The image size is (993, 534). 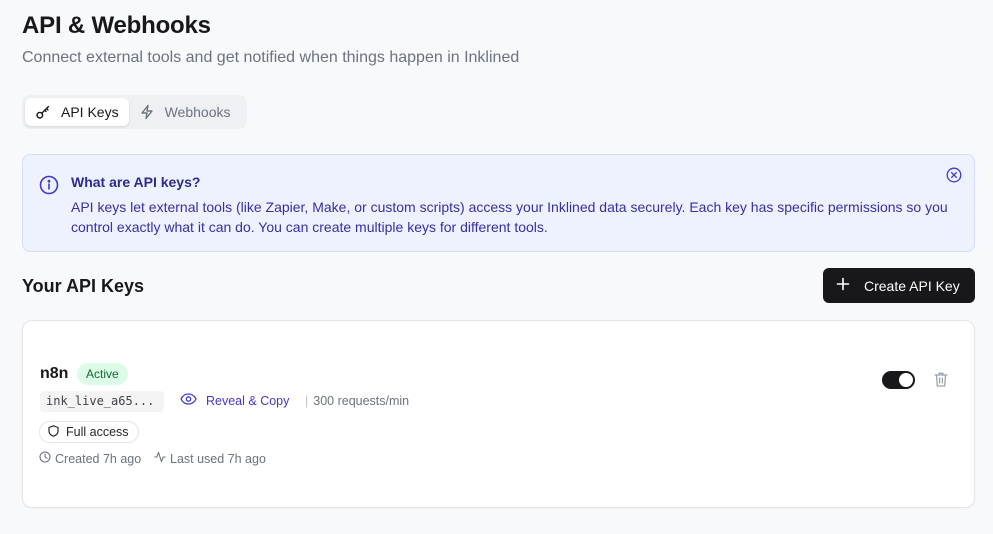 What do you see at coordinates (49, 187) in the screenshot?
I see `info-icon` at bounding box center [49, 187].